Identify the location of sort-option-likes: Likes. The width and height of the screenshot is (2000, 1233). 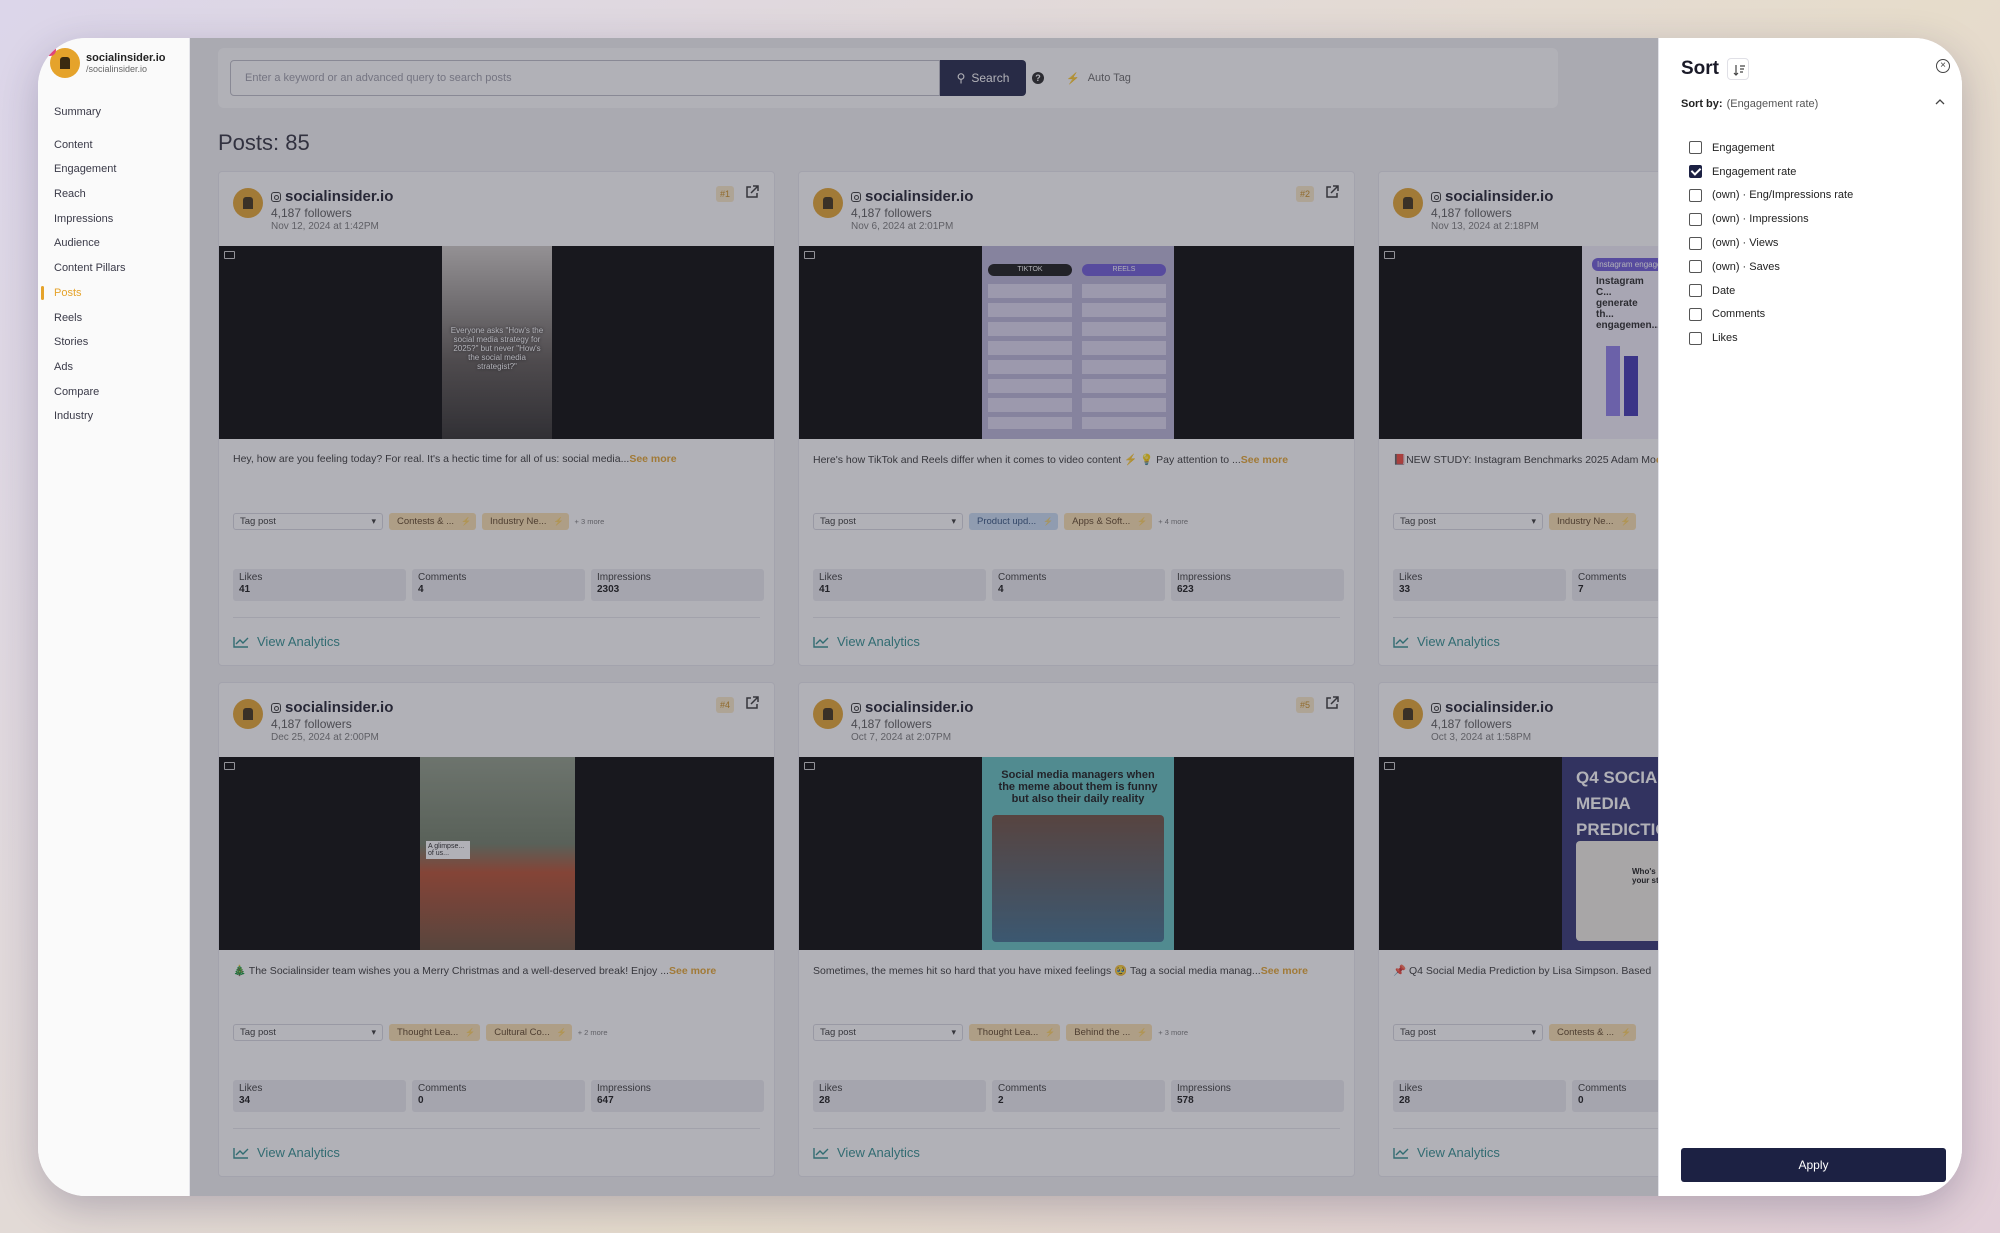
(1771, 338).